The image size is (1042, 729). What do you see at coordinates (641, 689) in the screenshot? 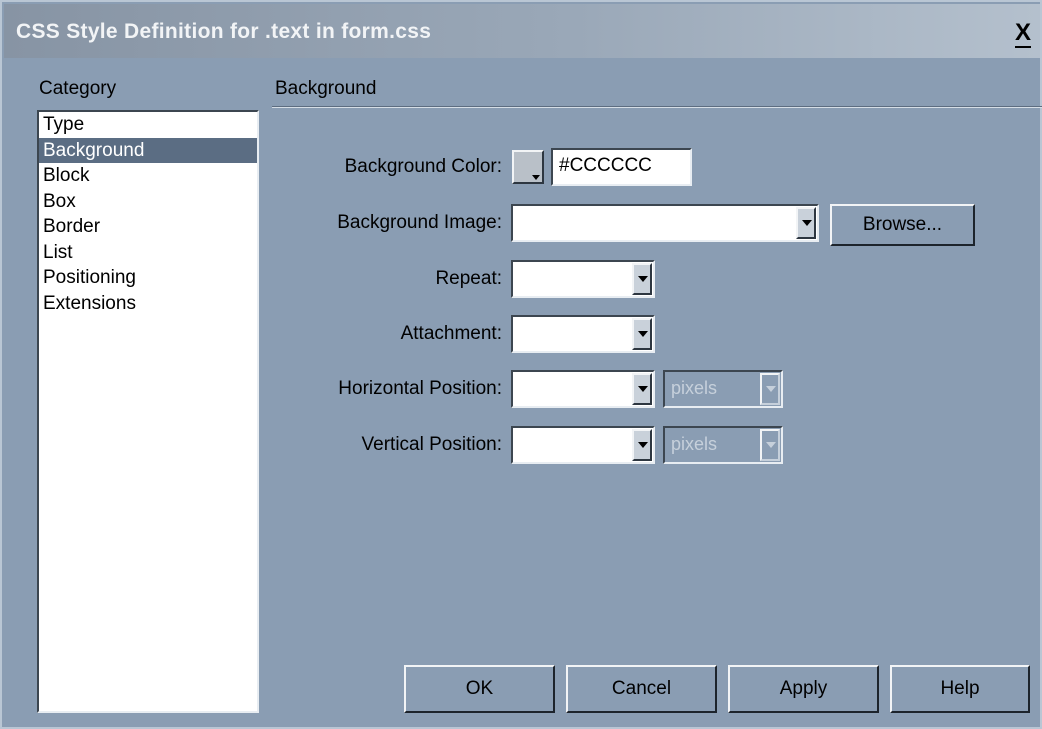
I see `cancel-button: Cancel` at bounding box center [641, 689].